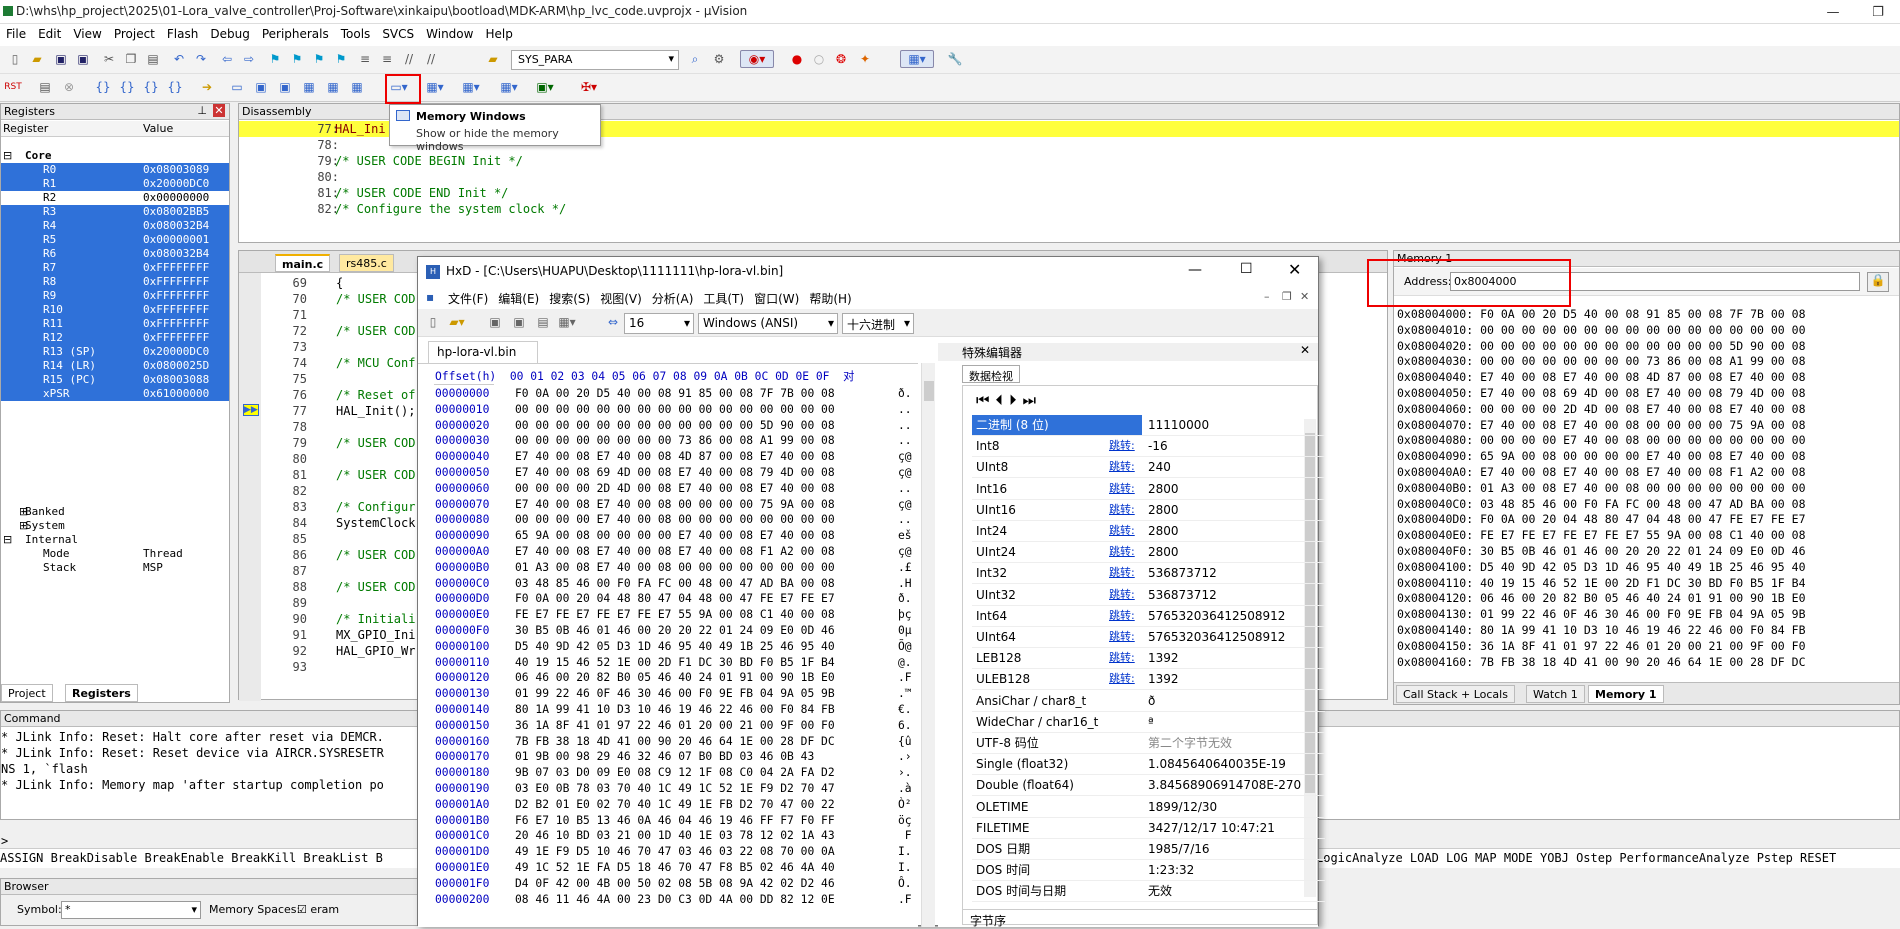  Describe the element at coordinates (1009, 400) in the screenshot. I see `inspector-nav-icons: ⏮⏴⏵⏭` at that location.